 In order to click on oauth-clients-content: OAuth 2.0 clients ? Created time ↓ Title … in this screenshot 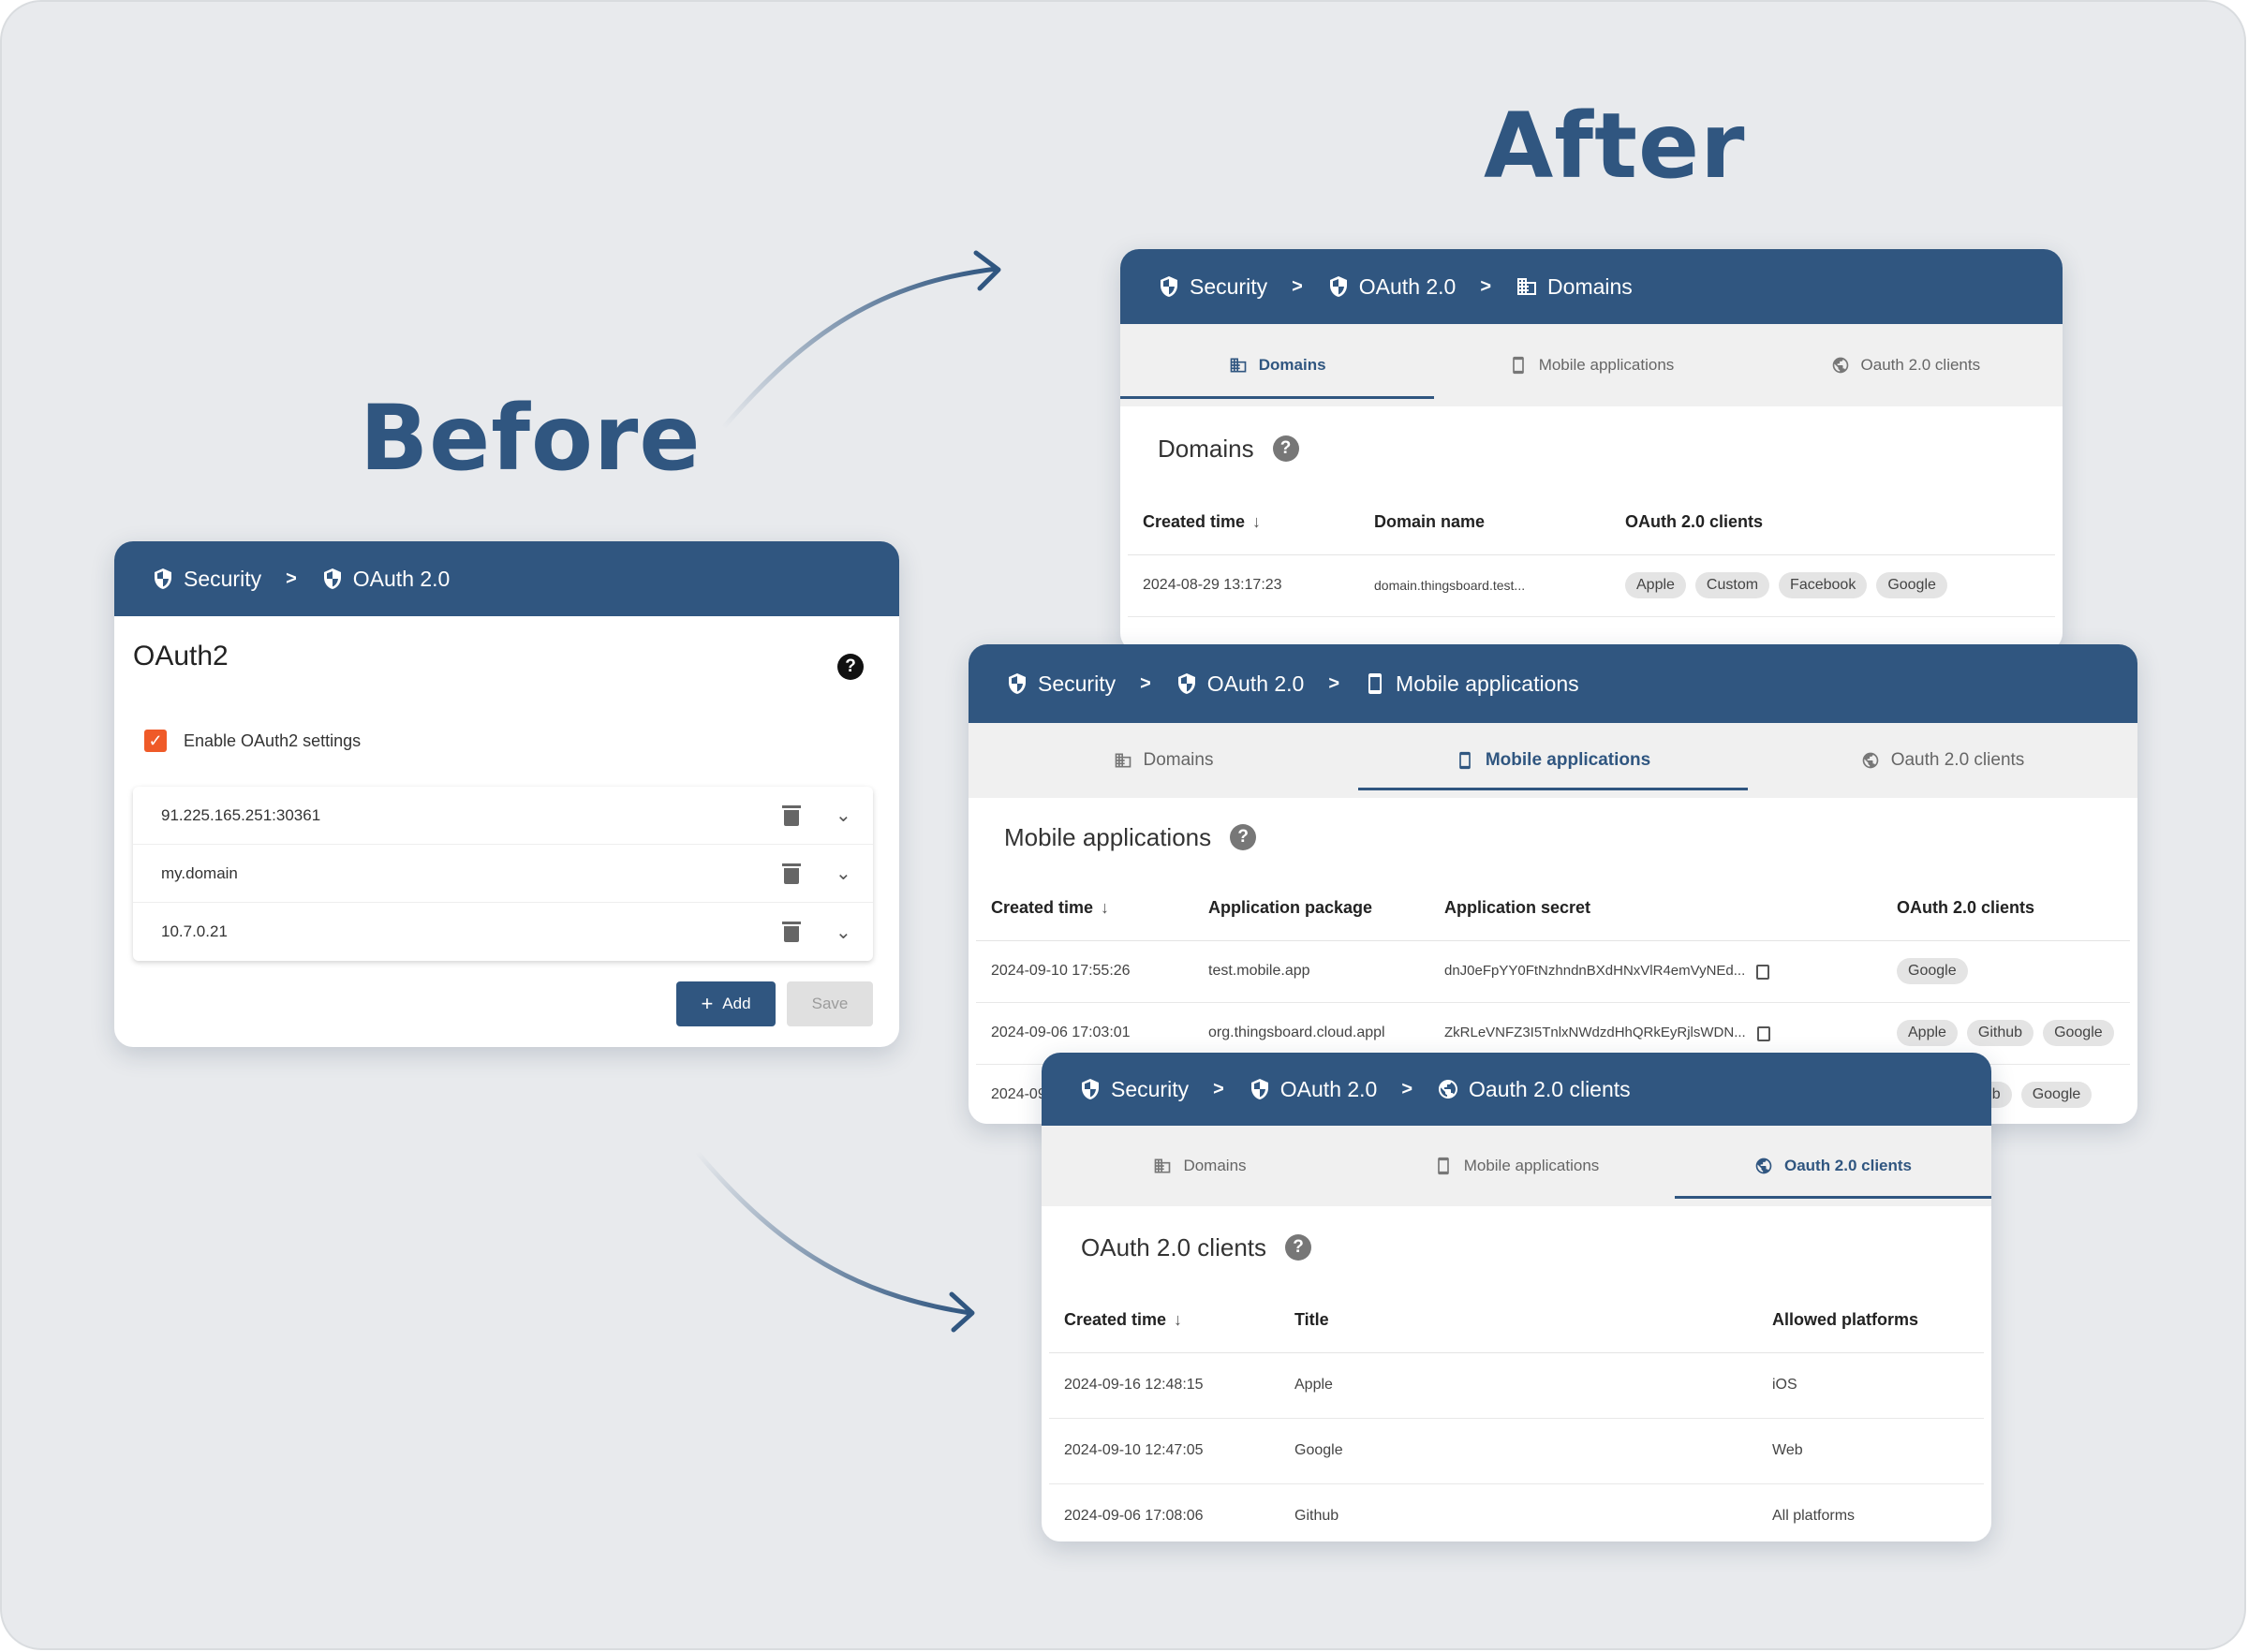, I will do `click(1516, 1373)`.